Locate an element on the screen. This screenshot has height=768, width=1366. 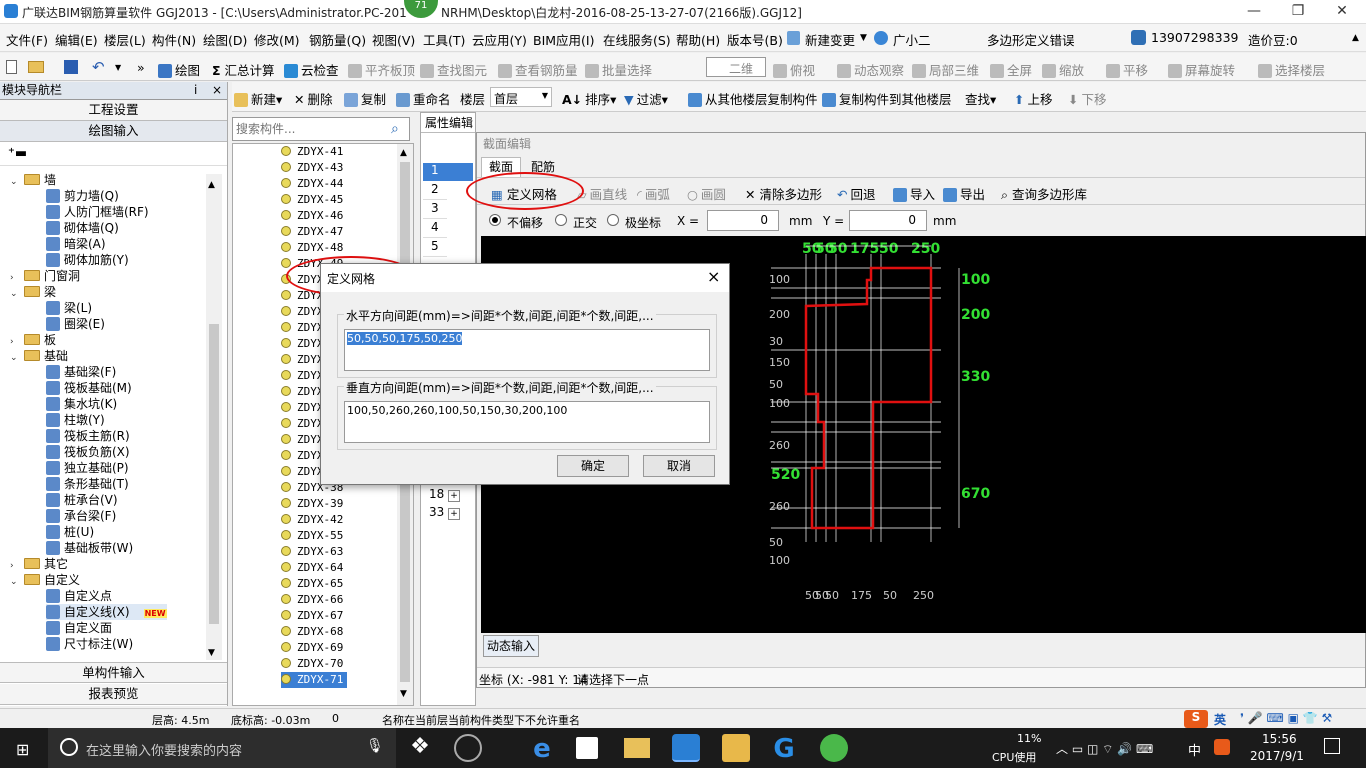
list-item: ZDYX-39 is located at coordinates (312, 504).